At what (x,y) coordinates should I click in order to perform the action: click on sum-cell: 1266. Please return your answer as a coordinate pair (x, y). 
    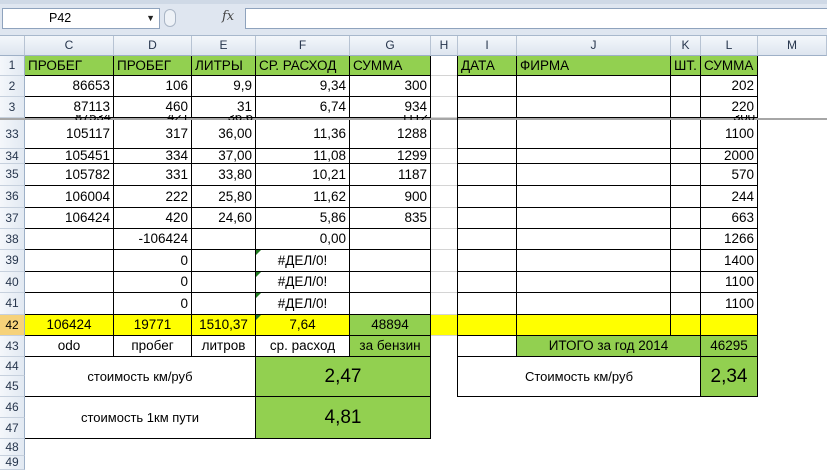
    Looking at the image, I should click on (729, 239).